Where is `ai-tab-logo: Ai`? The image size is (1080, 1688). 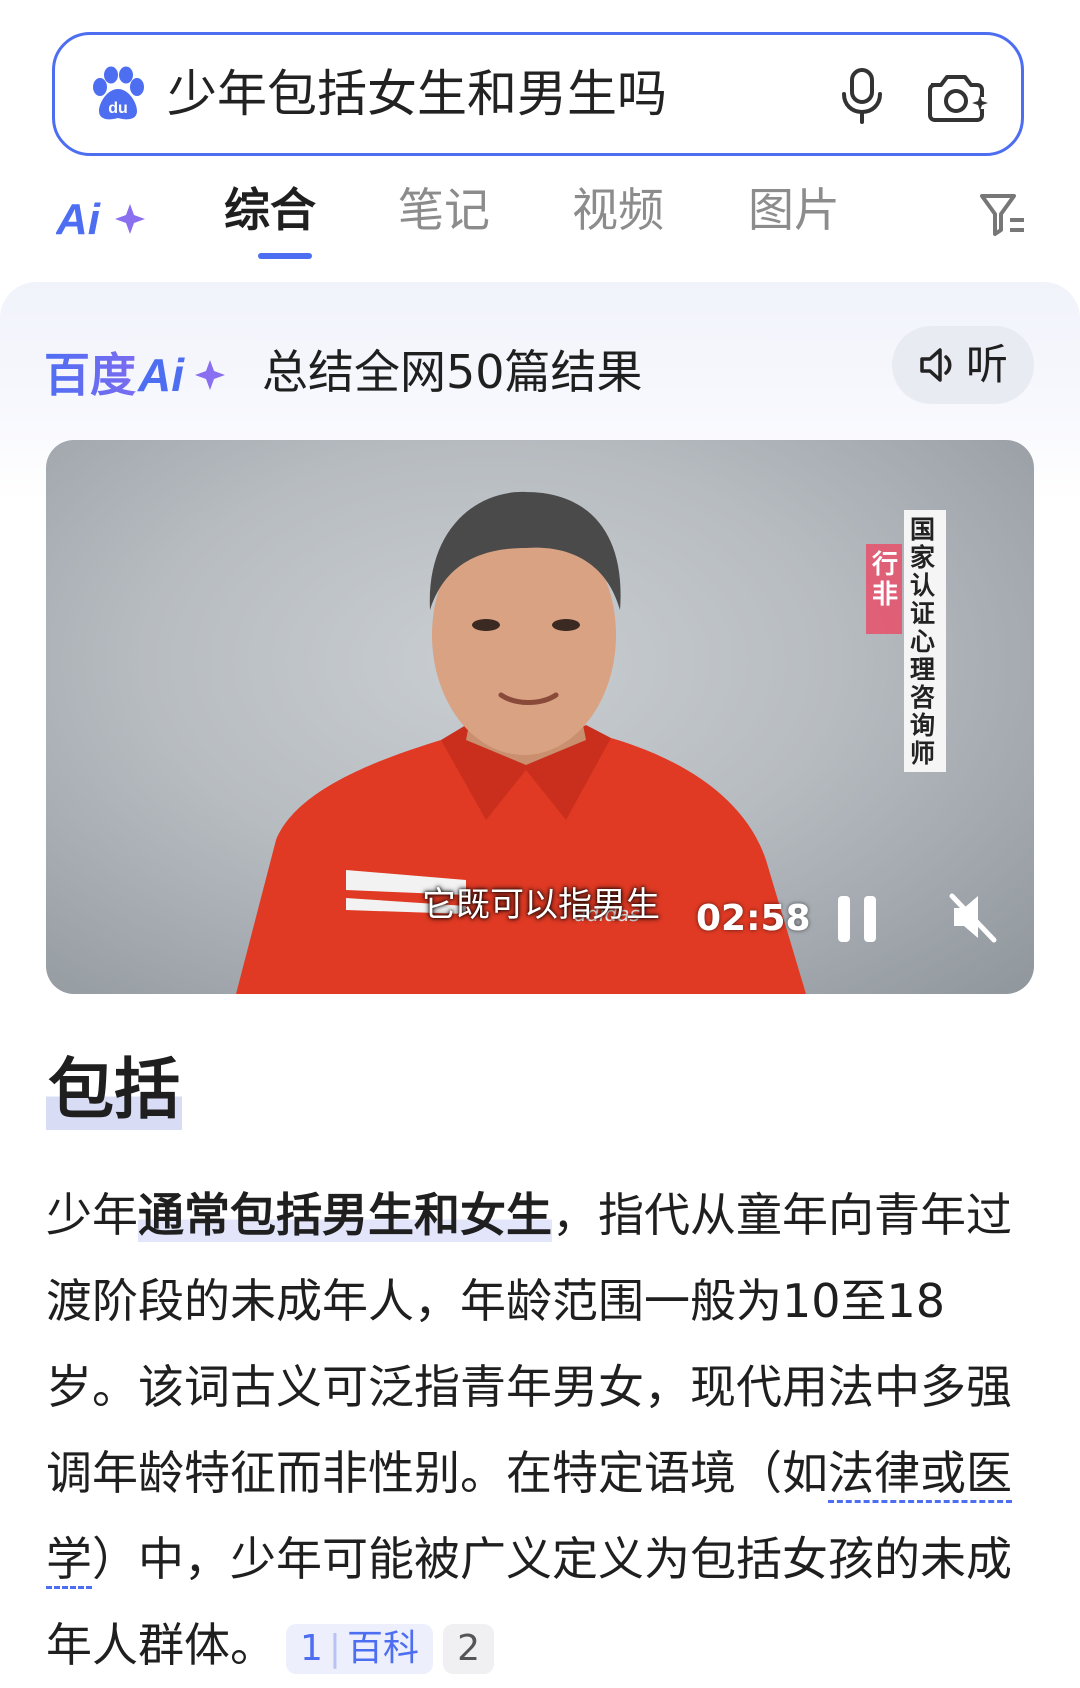 ai-tab-logo: Ai is located at coordinates (104, 217).